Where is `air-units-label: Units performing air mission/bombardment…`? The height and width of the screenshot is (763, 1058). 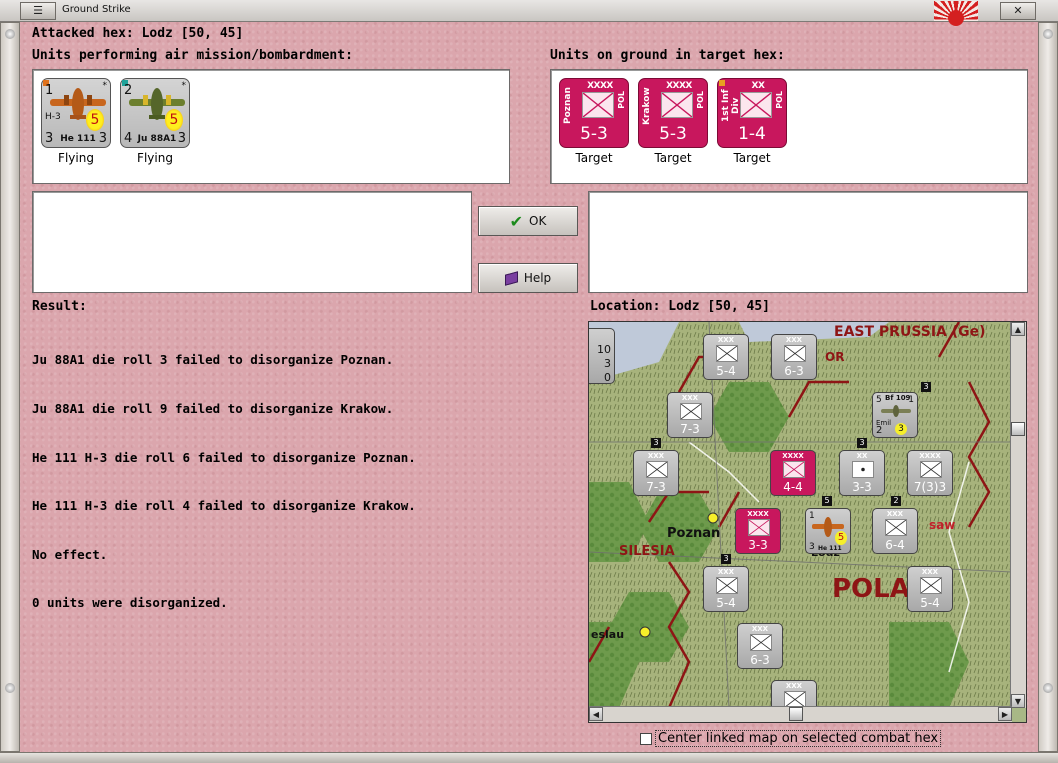 air-units-label: Units performing air mission/bombardment… is located at coordinates (192, 55).